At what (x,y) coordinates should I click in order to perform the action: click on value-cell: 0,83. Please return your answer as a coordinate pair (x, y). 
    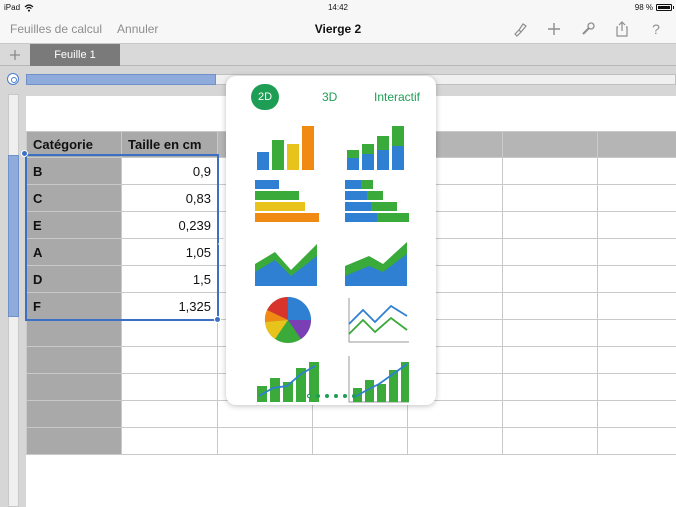
    Looking at the image, I should click on (169, 198).